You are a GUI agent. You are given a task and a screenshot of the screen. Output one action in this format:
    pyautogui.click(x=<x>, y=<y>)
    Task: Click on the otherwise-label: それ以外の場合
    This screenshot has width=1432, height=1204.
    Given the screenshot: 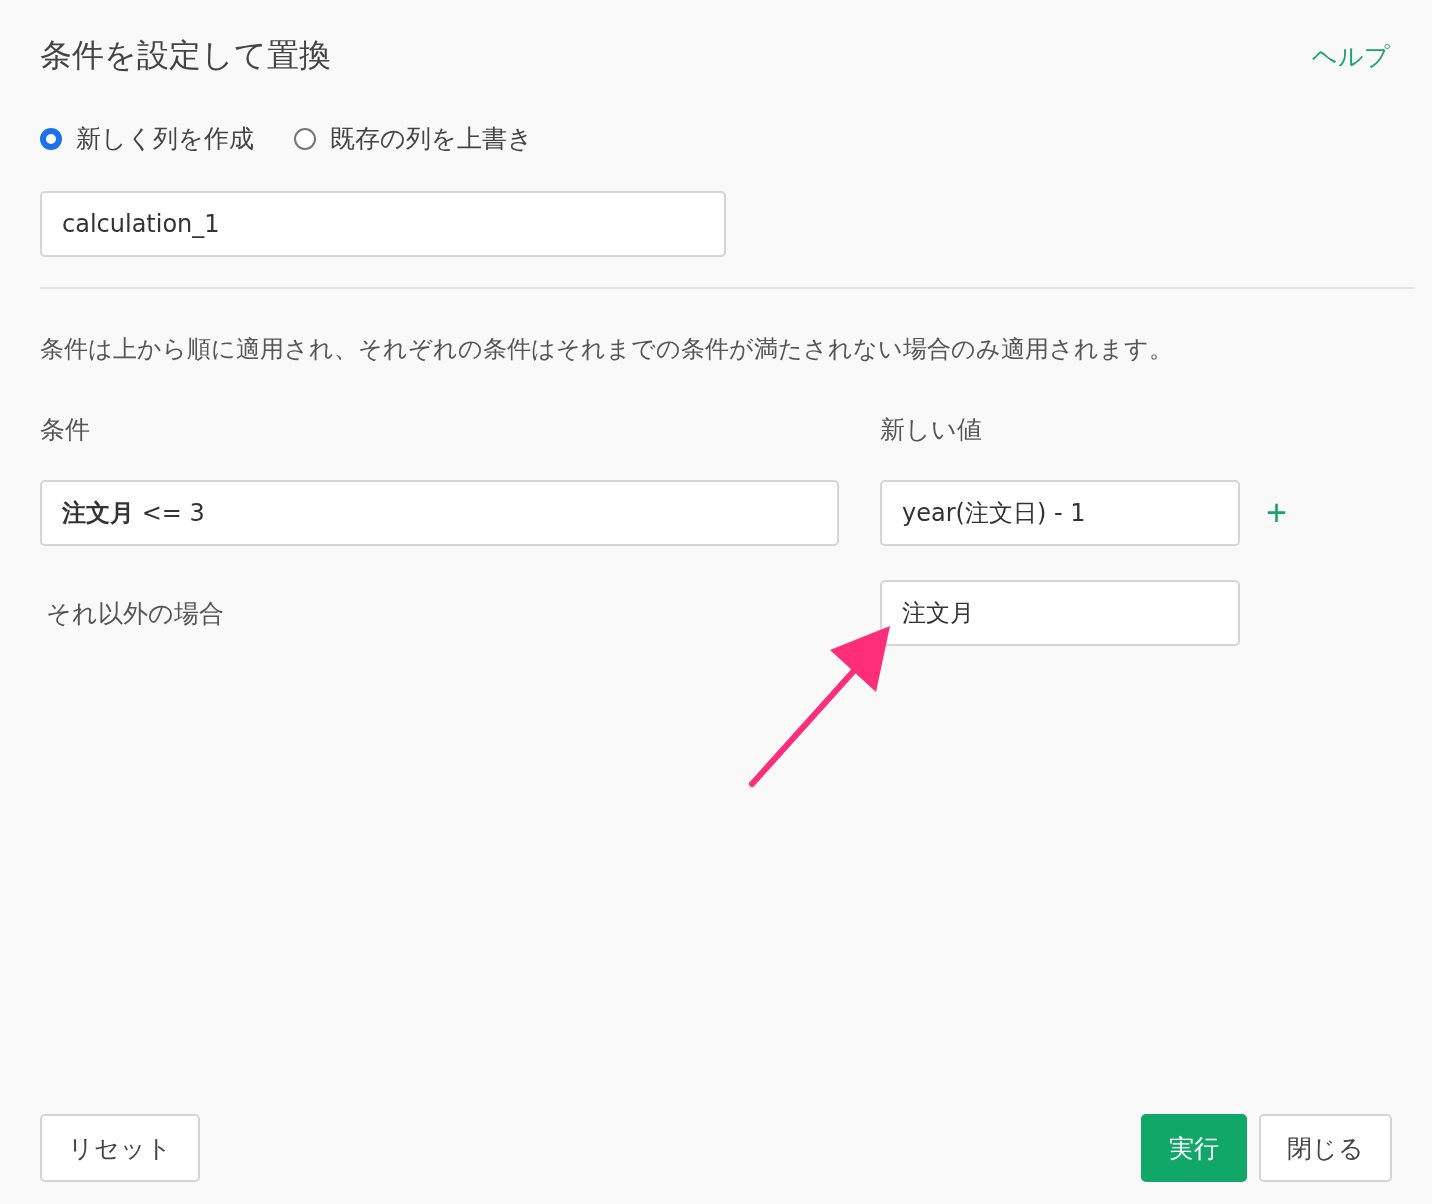 What is the action you would take?
    pyautogui.click(x=135, y=613)
    